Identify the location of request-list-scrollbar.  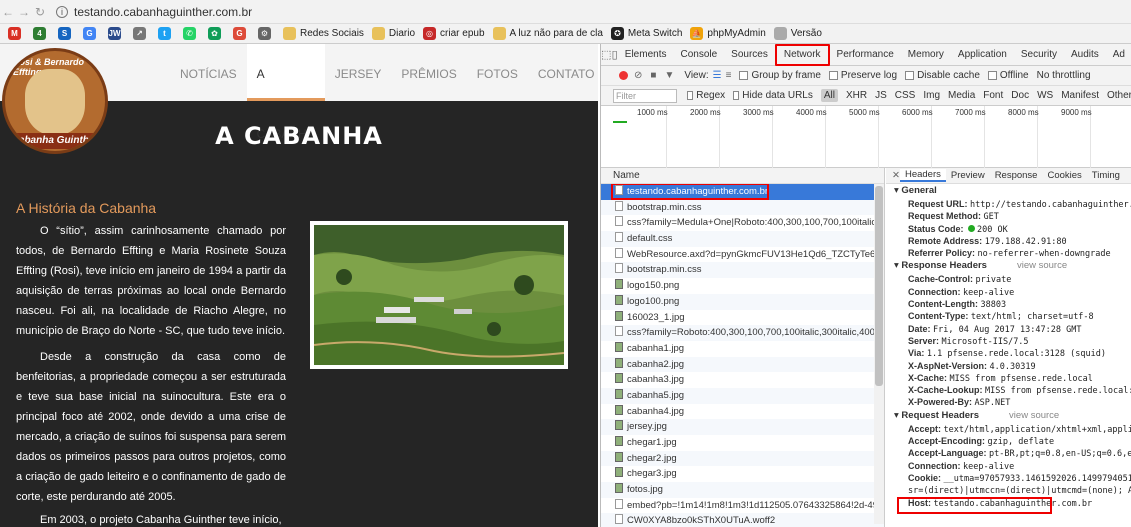
(879, 354).